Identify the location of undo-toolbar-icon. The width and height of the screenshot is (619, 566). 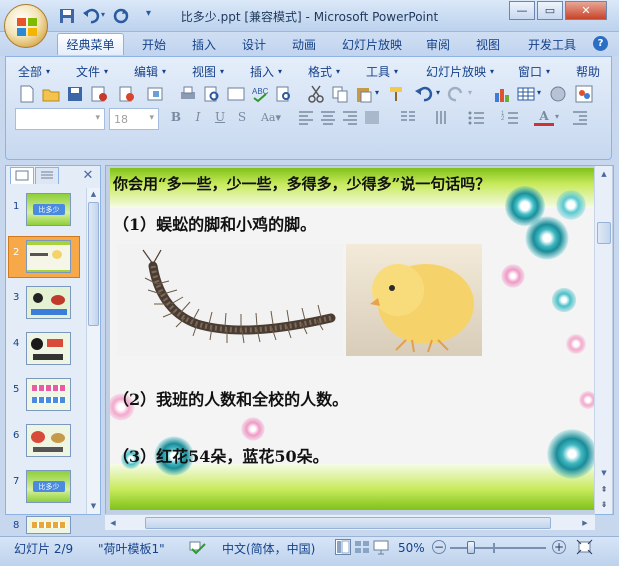
(424, 94).